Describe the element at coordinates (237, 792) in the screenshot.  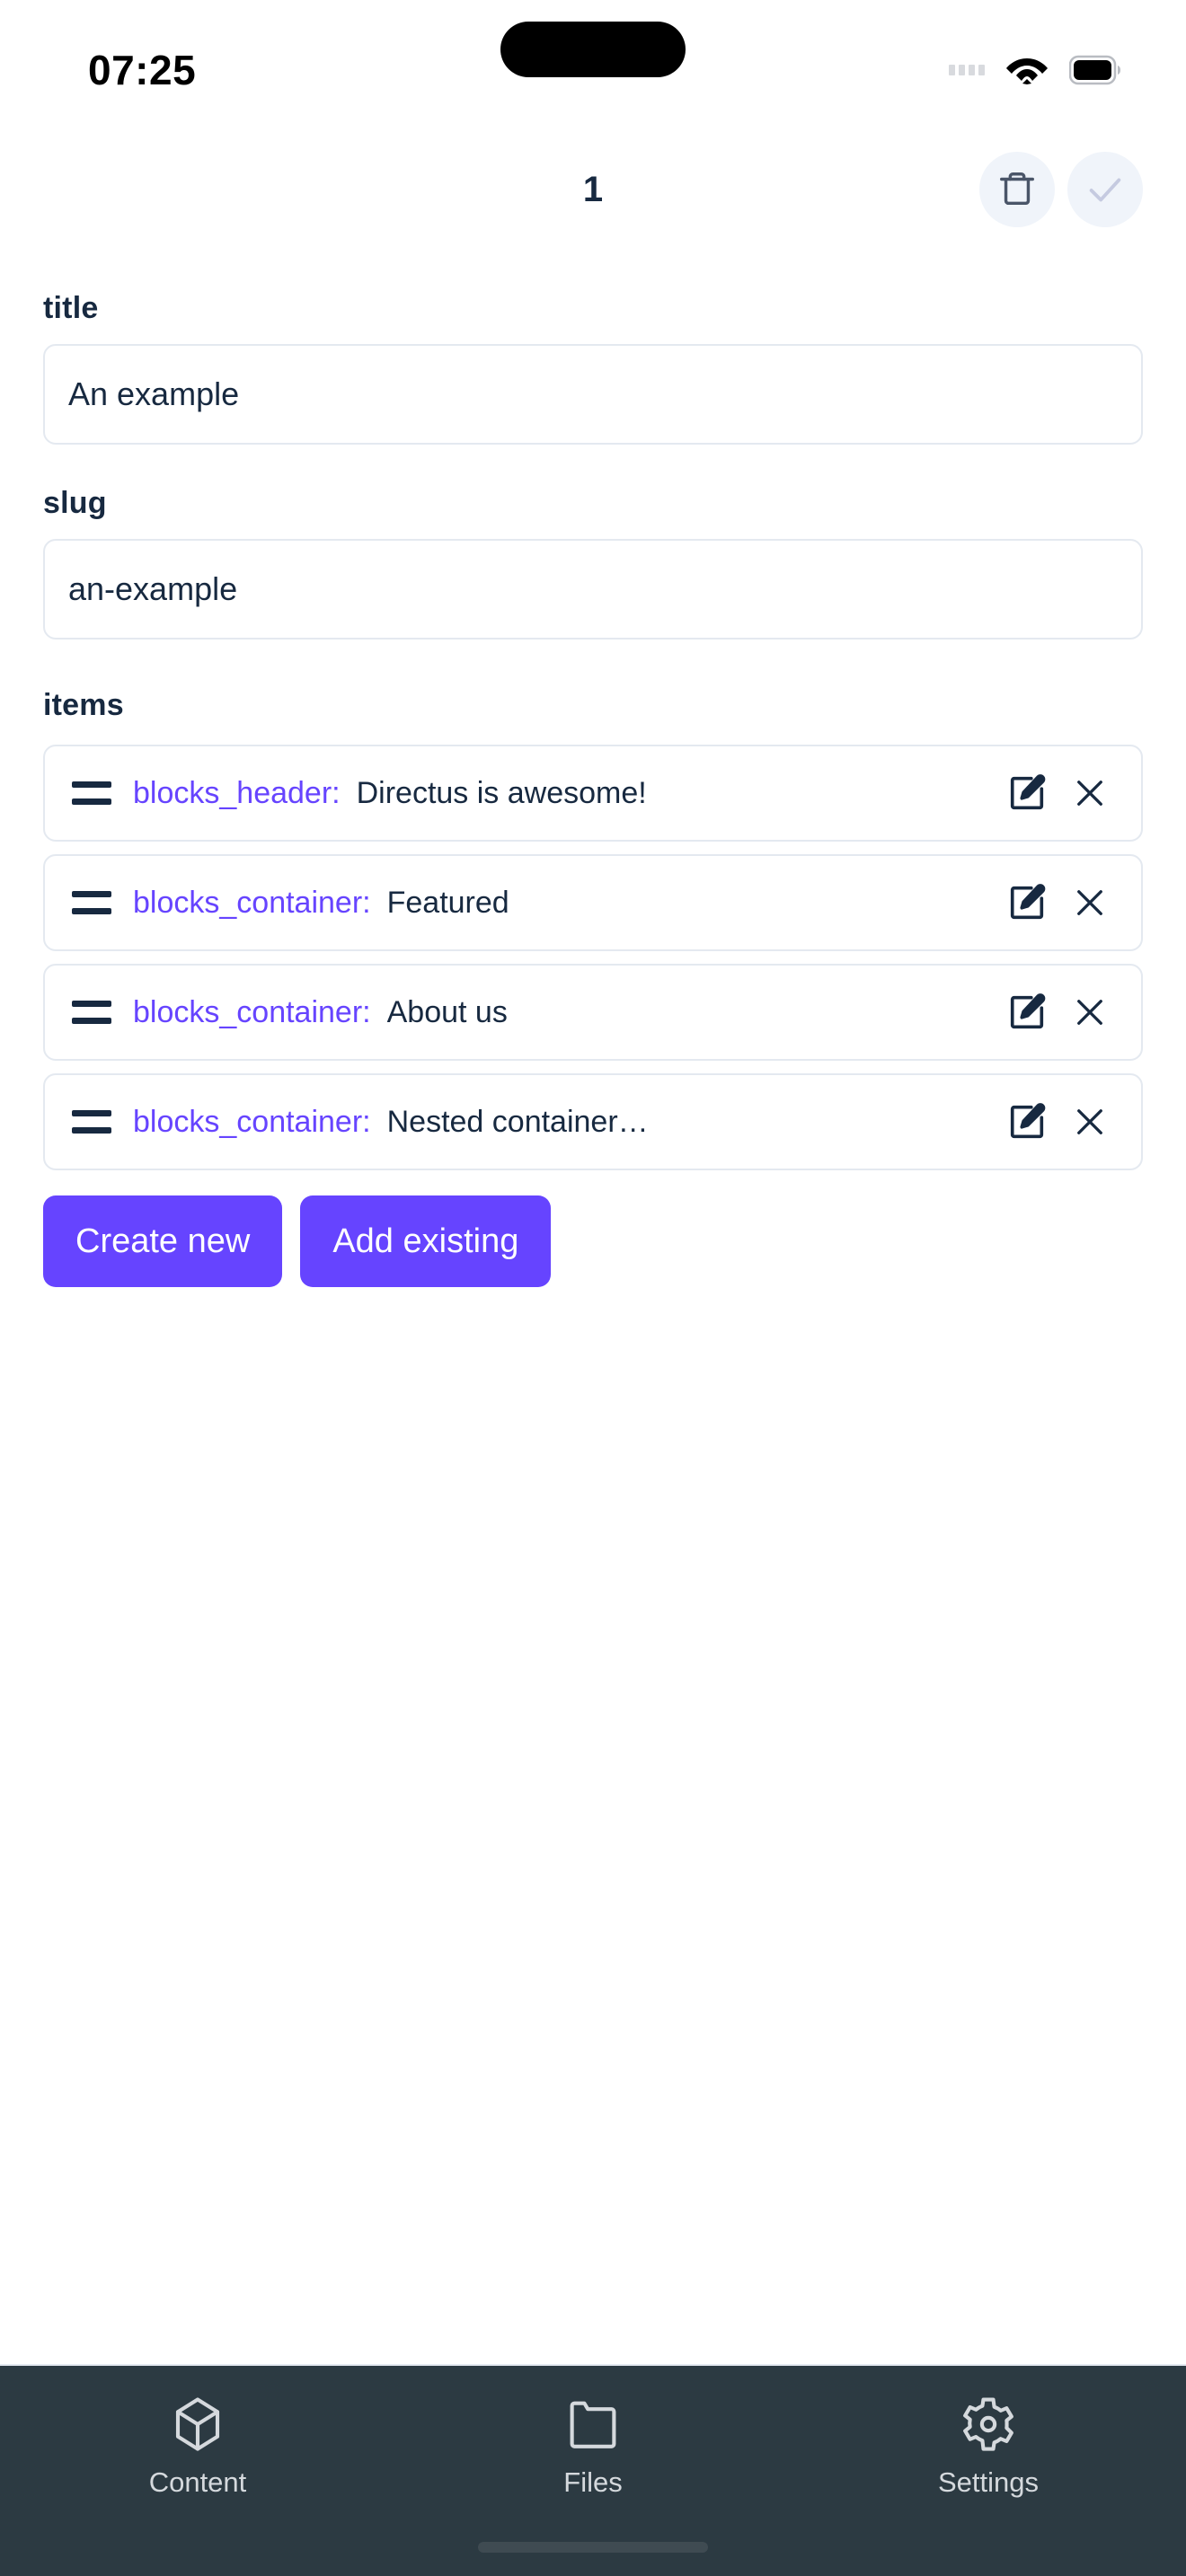
I see `item-collection-label: blocks_header:` at that location.